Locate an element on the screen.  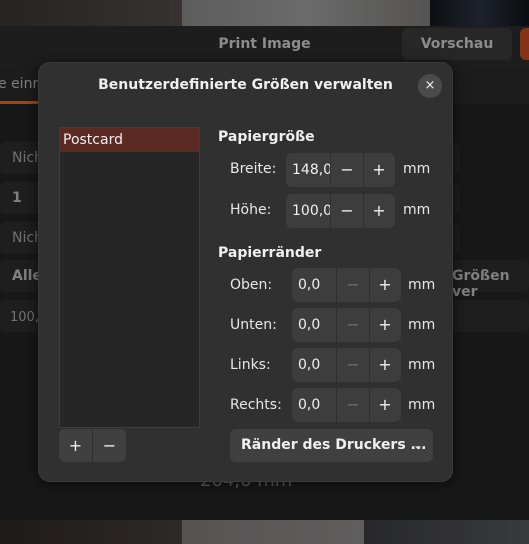
width-spinner: 148,0 − + is located at coordinates (340, 170).